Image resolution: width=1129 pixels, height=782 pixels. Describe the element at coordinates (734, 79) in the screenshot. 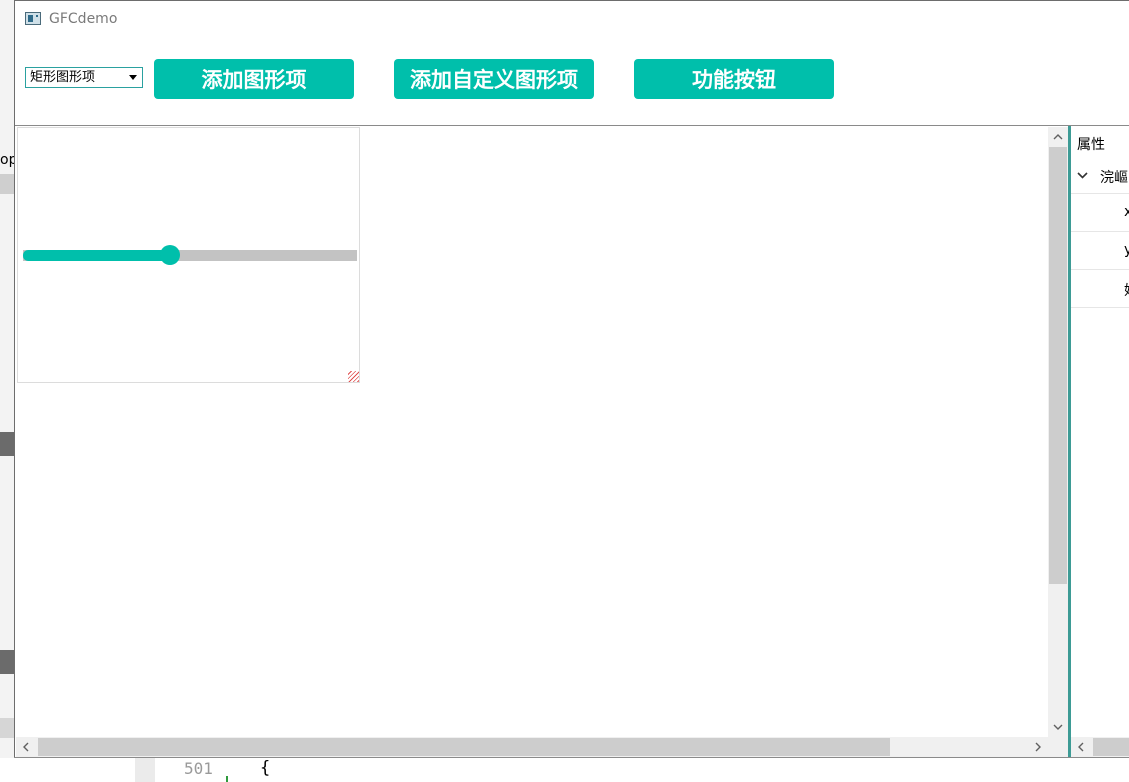

I see `function-button: 功能按钮` at that location.